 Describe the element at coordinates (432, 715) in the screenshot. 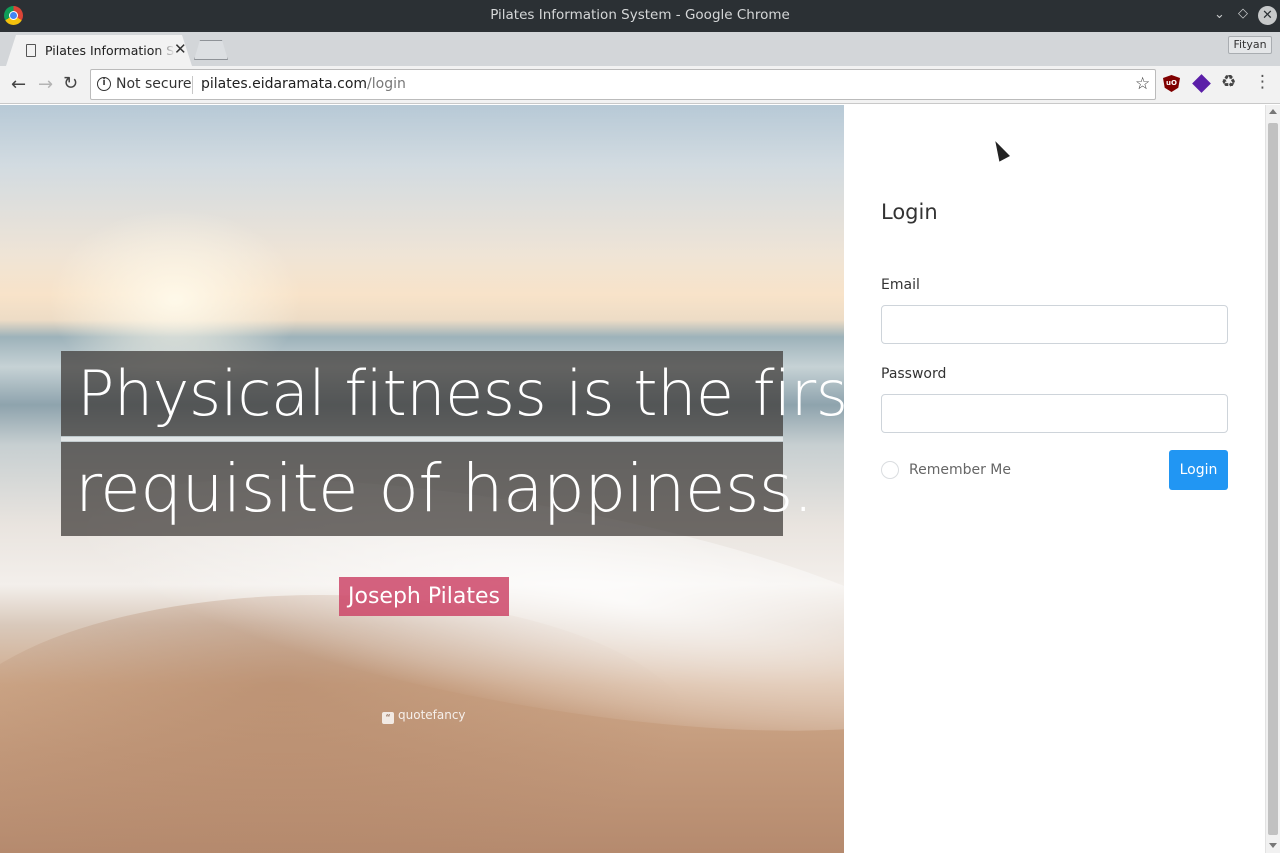

I see `watermark-text: quotefancy` at that location.